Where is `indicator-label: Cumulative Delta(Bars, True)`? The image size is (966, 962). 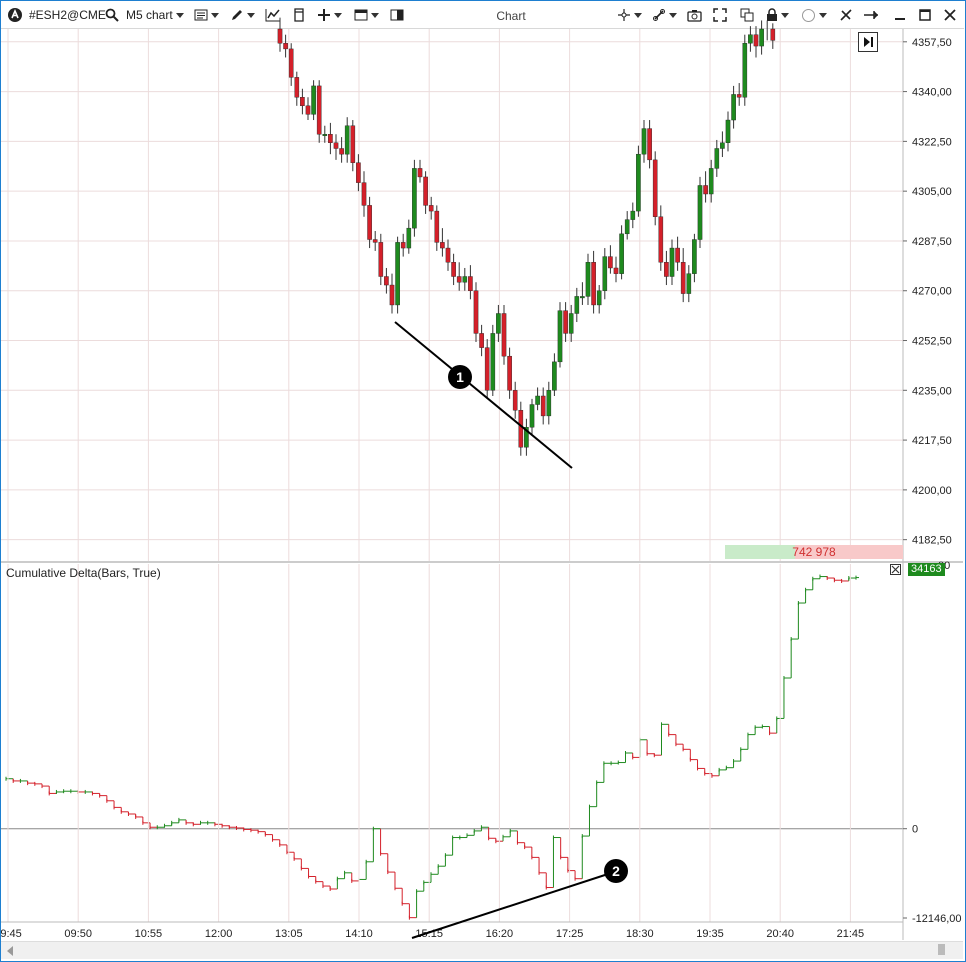 indicator-label: Cumulative Delta(Bars, True) is located at coordinates (83, 573).